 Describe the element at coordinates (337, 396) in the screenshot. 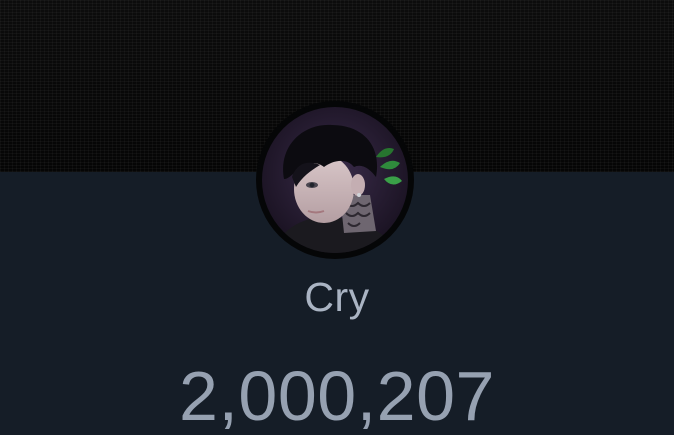

I see `subscriber-count: 2,000,207` at that location.